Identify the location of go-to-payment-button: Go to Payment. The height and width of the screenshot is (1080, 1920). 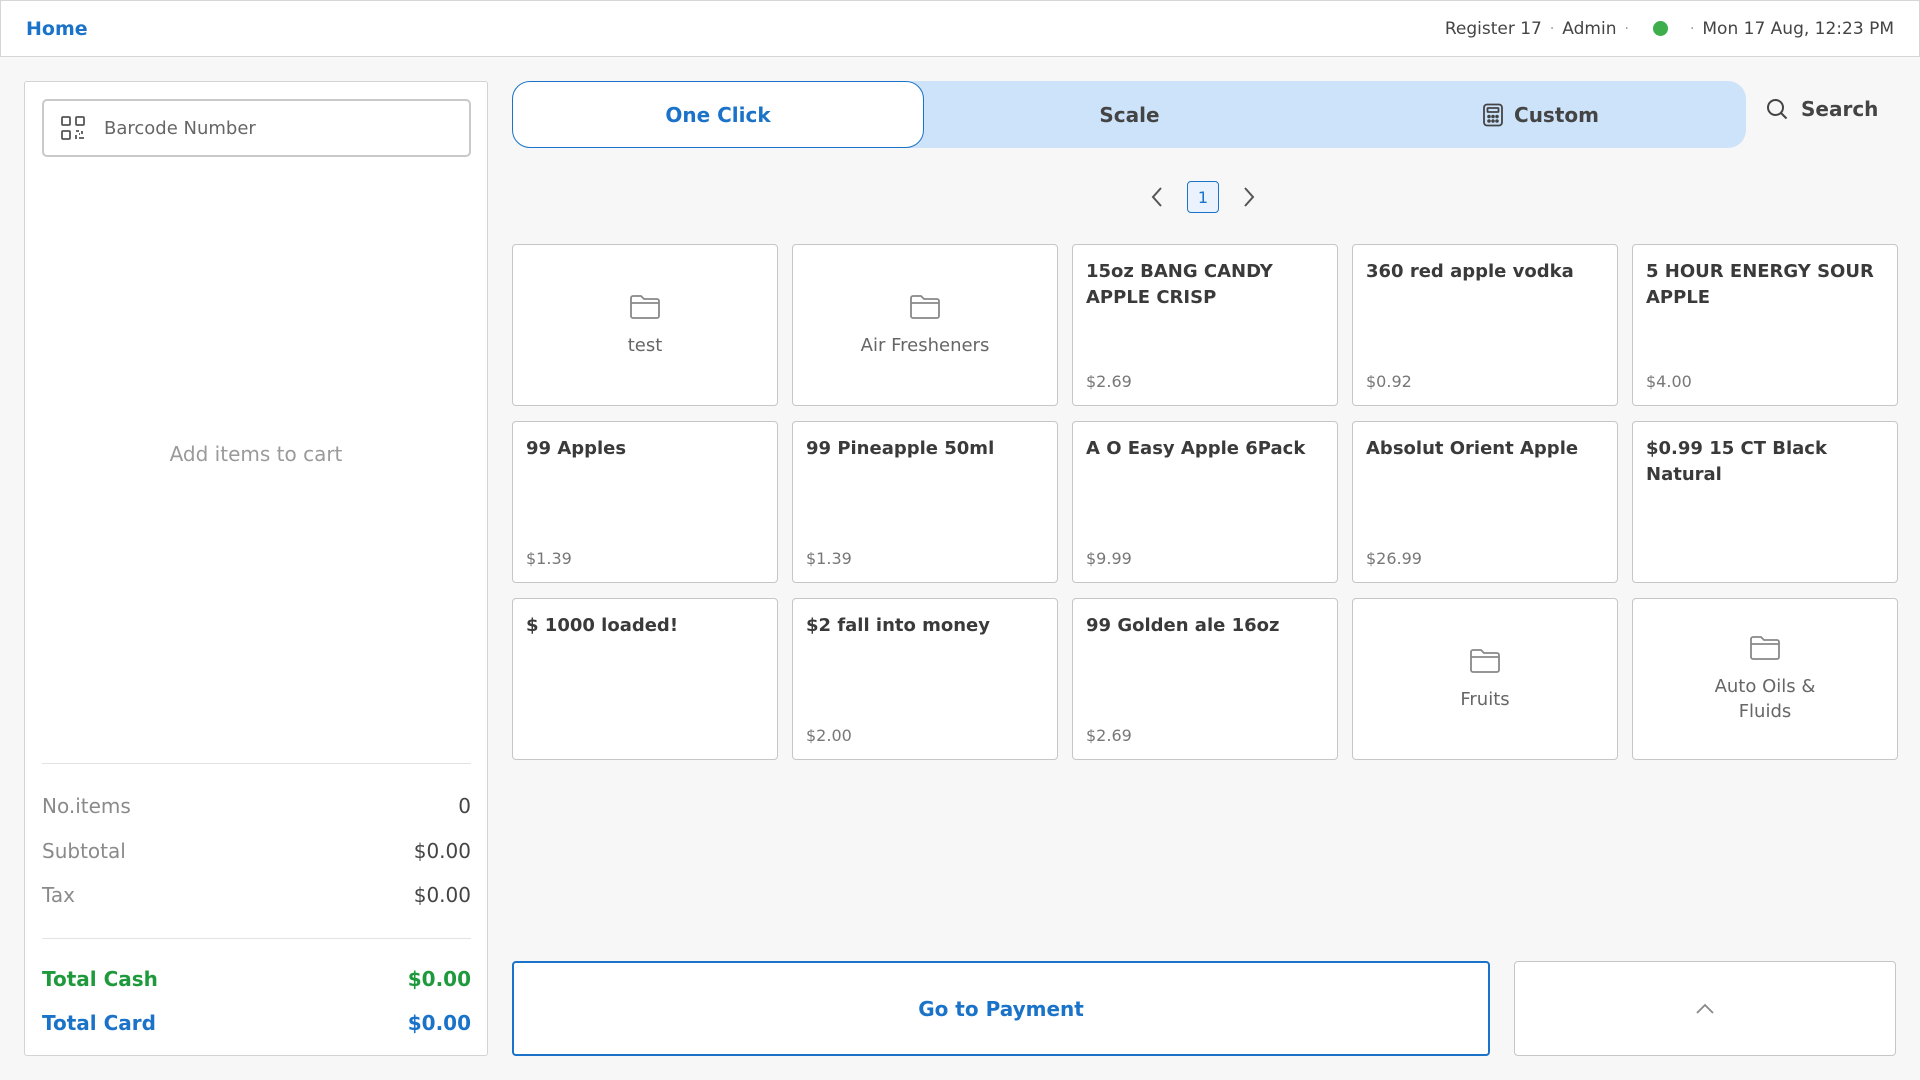
(1001, 1008).